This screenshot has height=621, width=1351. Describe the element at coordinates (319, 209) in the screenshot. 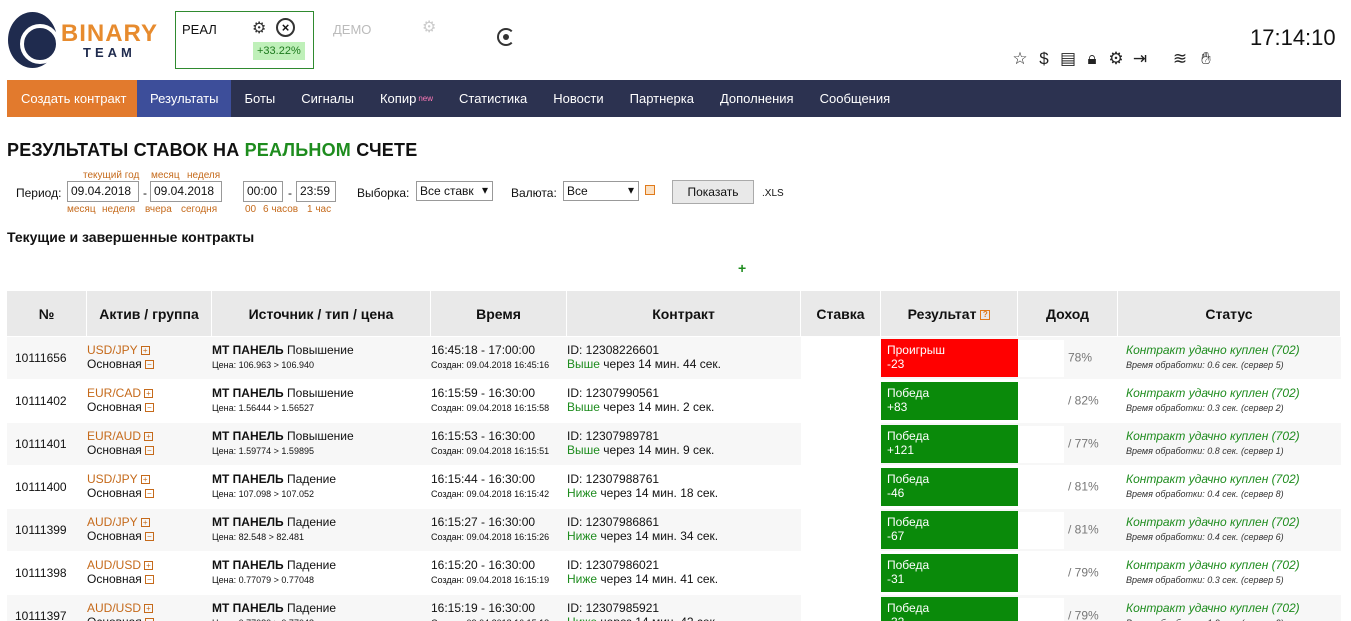

I see `hint-time-1h: 1 час` at that location.